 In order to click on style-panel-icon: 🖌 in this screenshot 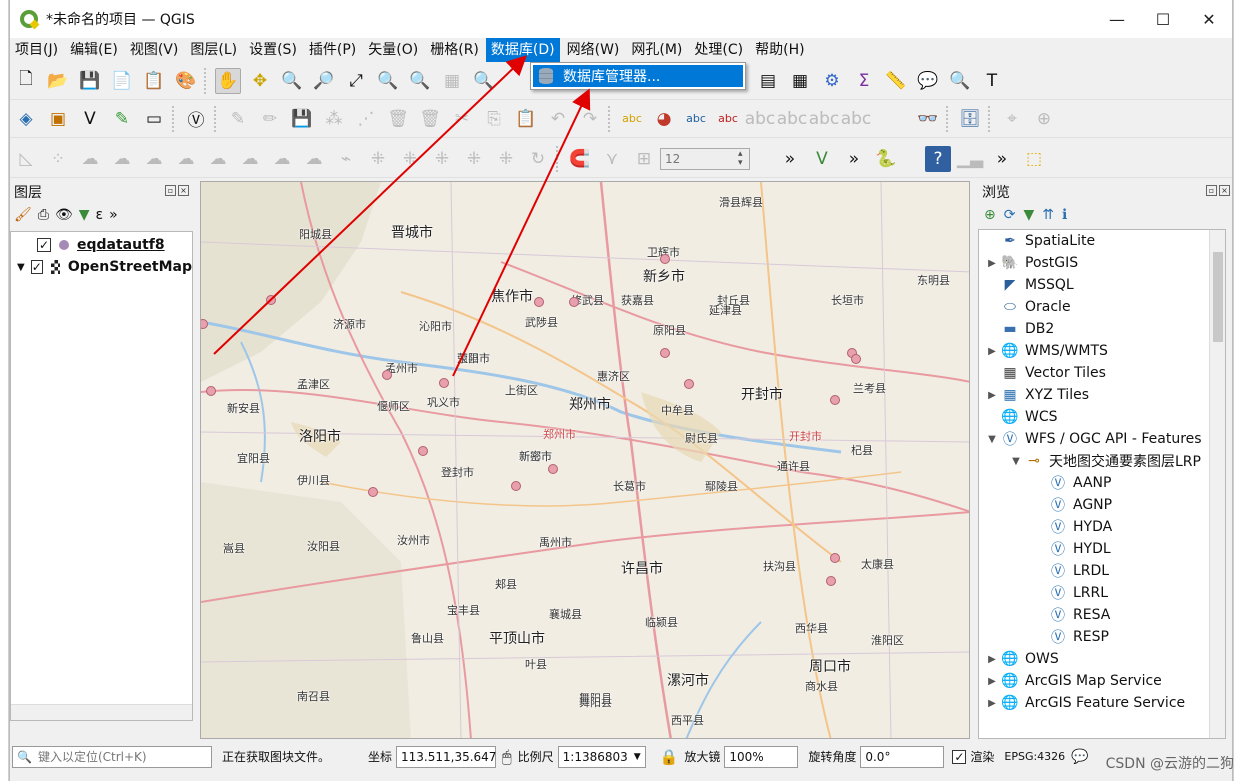, I will do `click(23, 215)`.